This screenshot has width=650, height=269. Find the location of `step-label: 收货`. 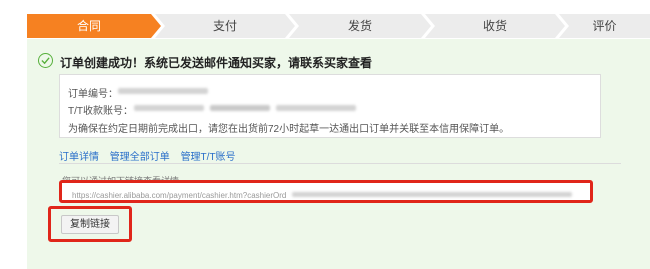

step-label: 收货 is located at coordinates (494, 26).